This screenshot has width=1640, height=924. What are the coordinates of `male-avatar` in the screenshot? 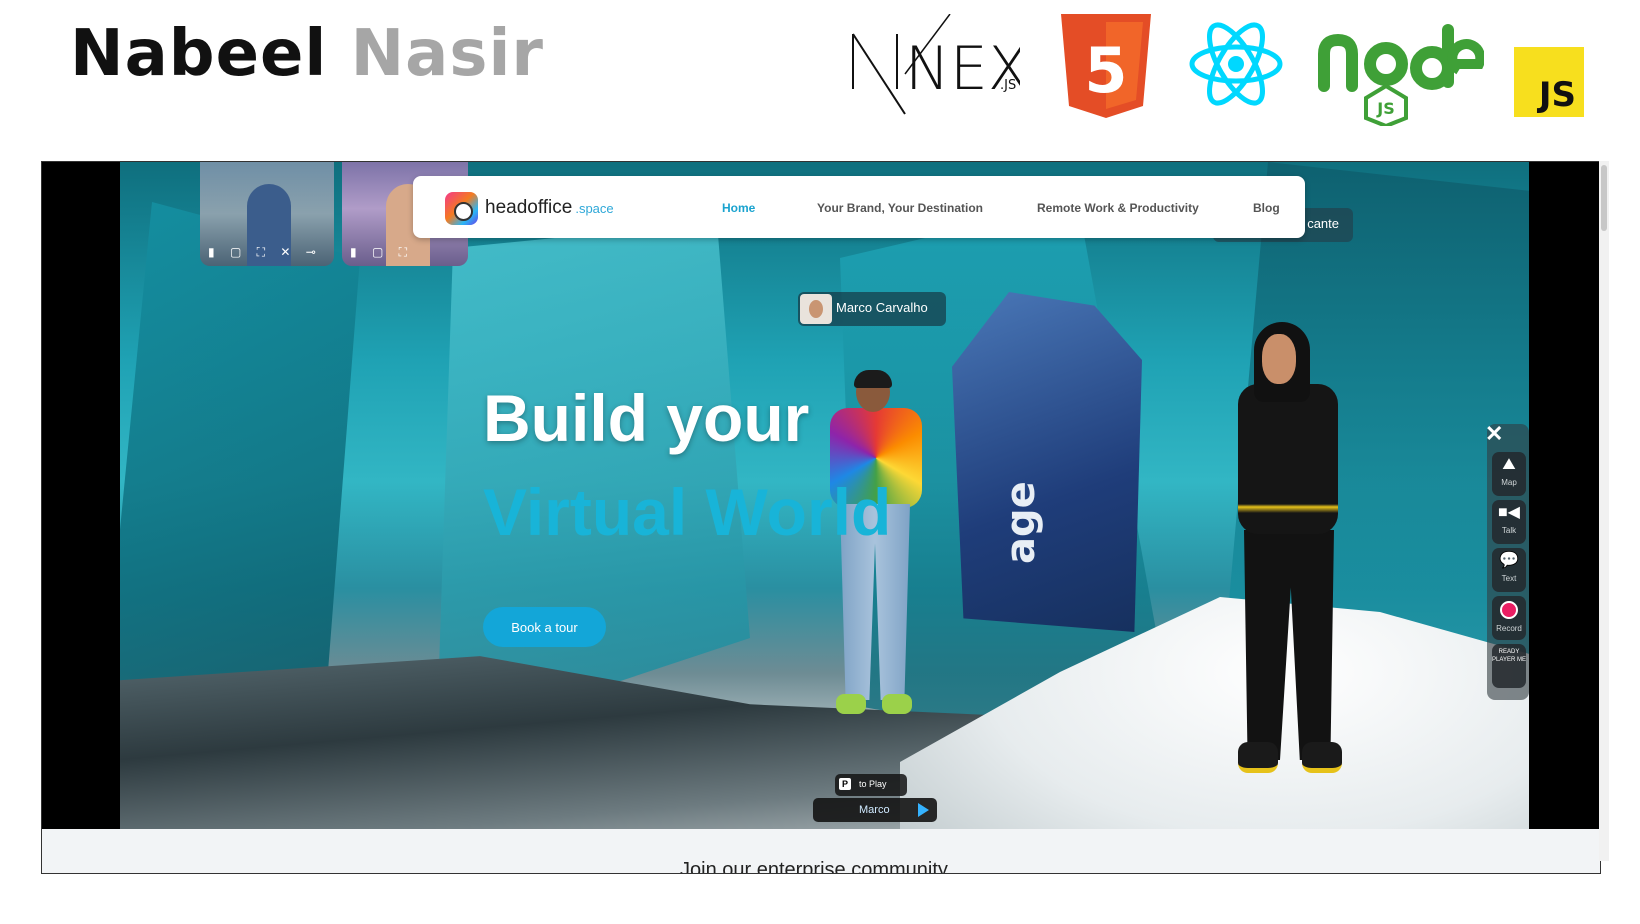 It's located at (875, 551).